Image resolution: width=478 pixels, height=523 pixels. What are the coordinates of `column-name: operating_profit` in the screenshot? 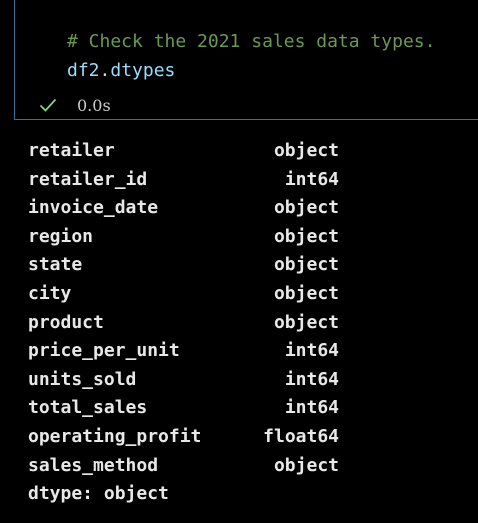 It's located at (115, 436).